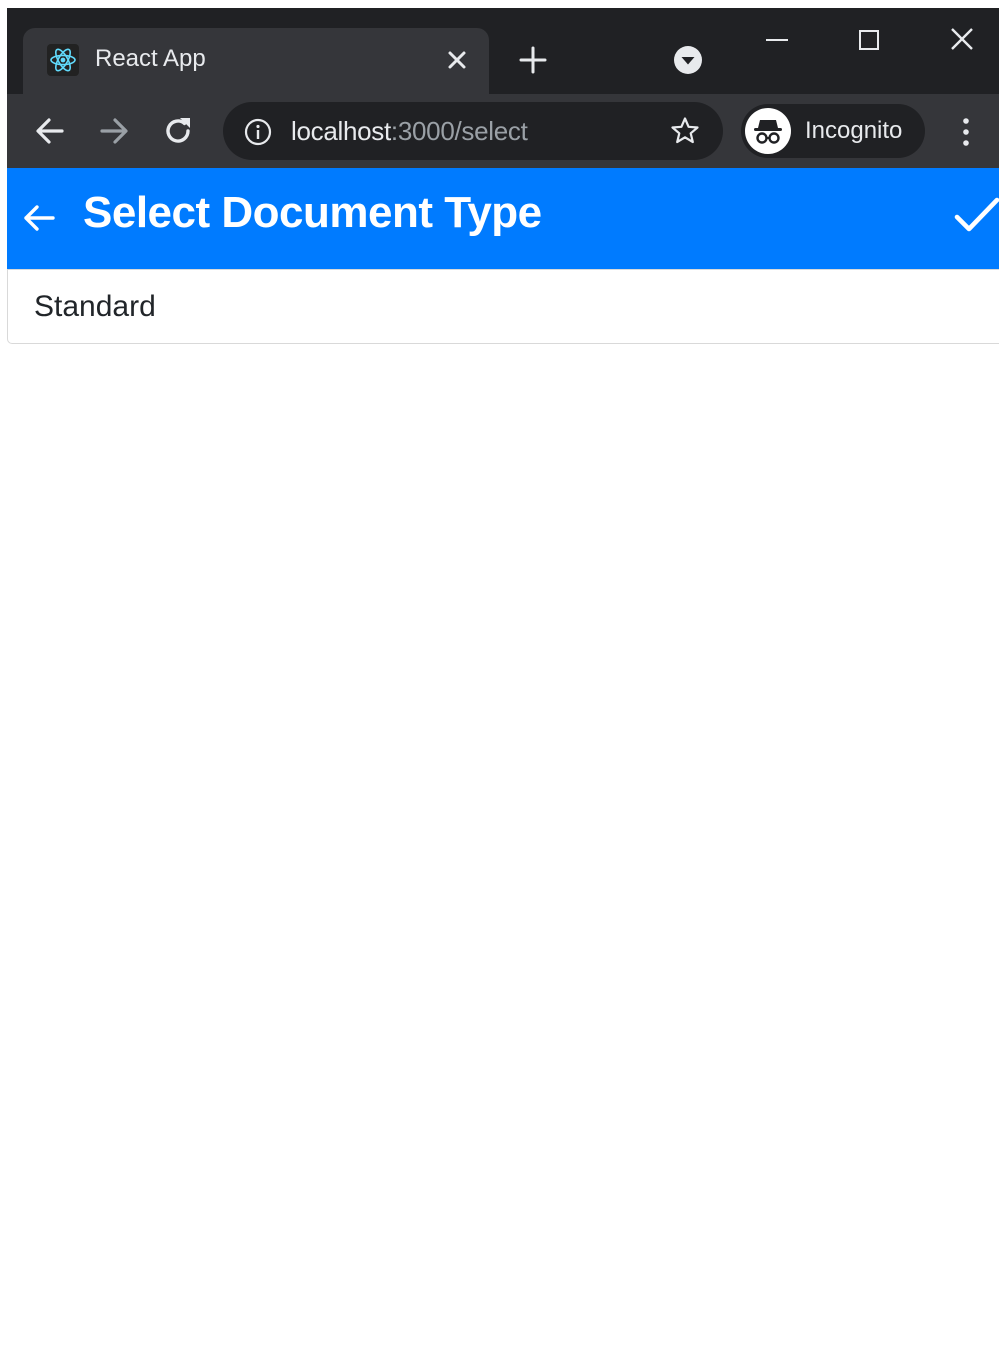 The width and height of the screenshot is (999, 1370). Describe the element at coordinates (312, 212) in the screenshot. I see `page-title: Select Document Type` at that location.